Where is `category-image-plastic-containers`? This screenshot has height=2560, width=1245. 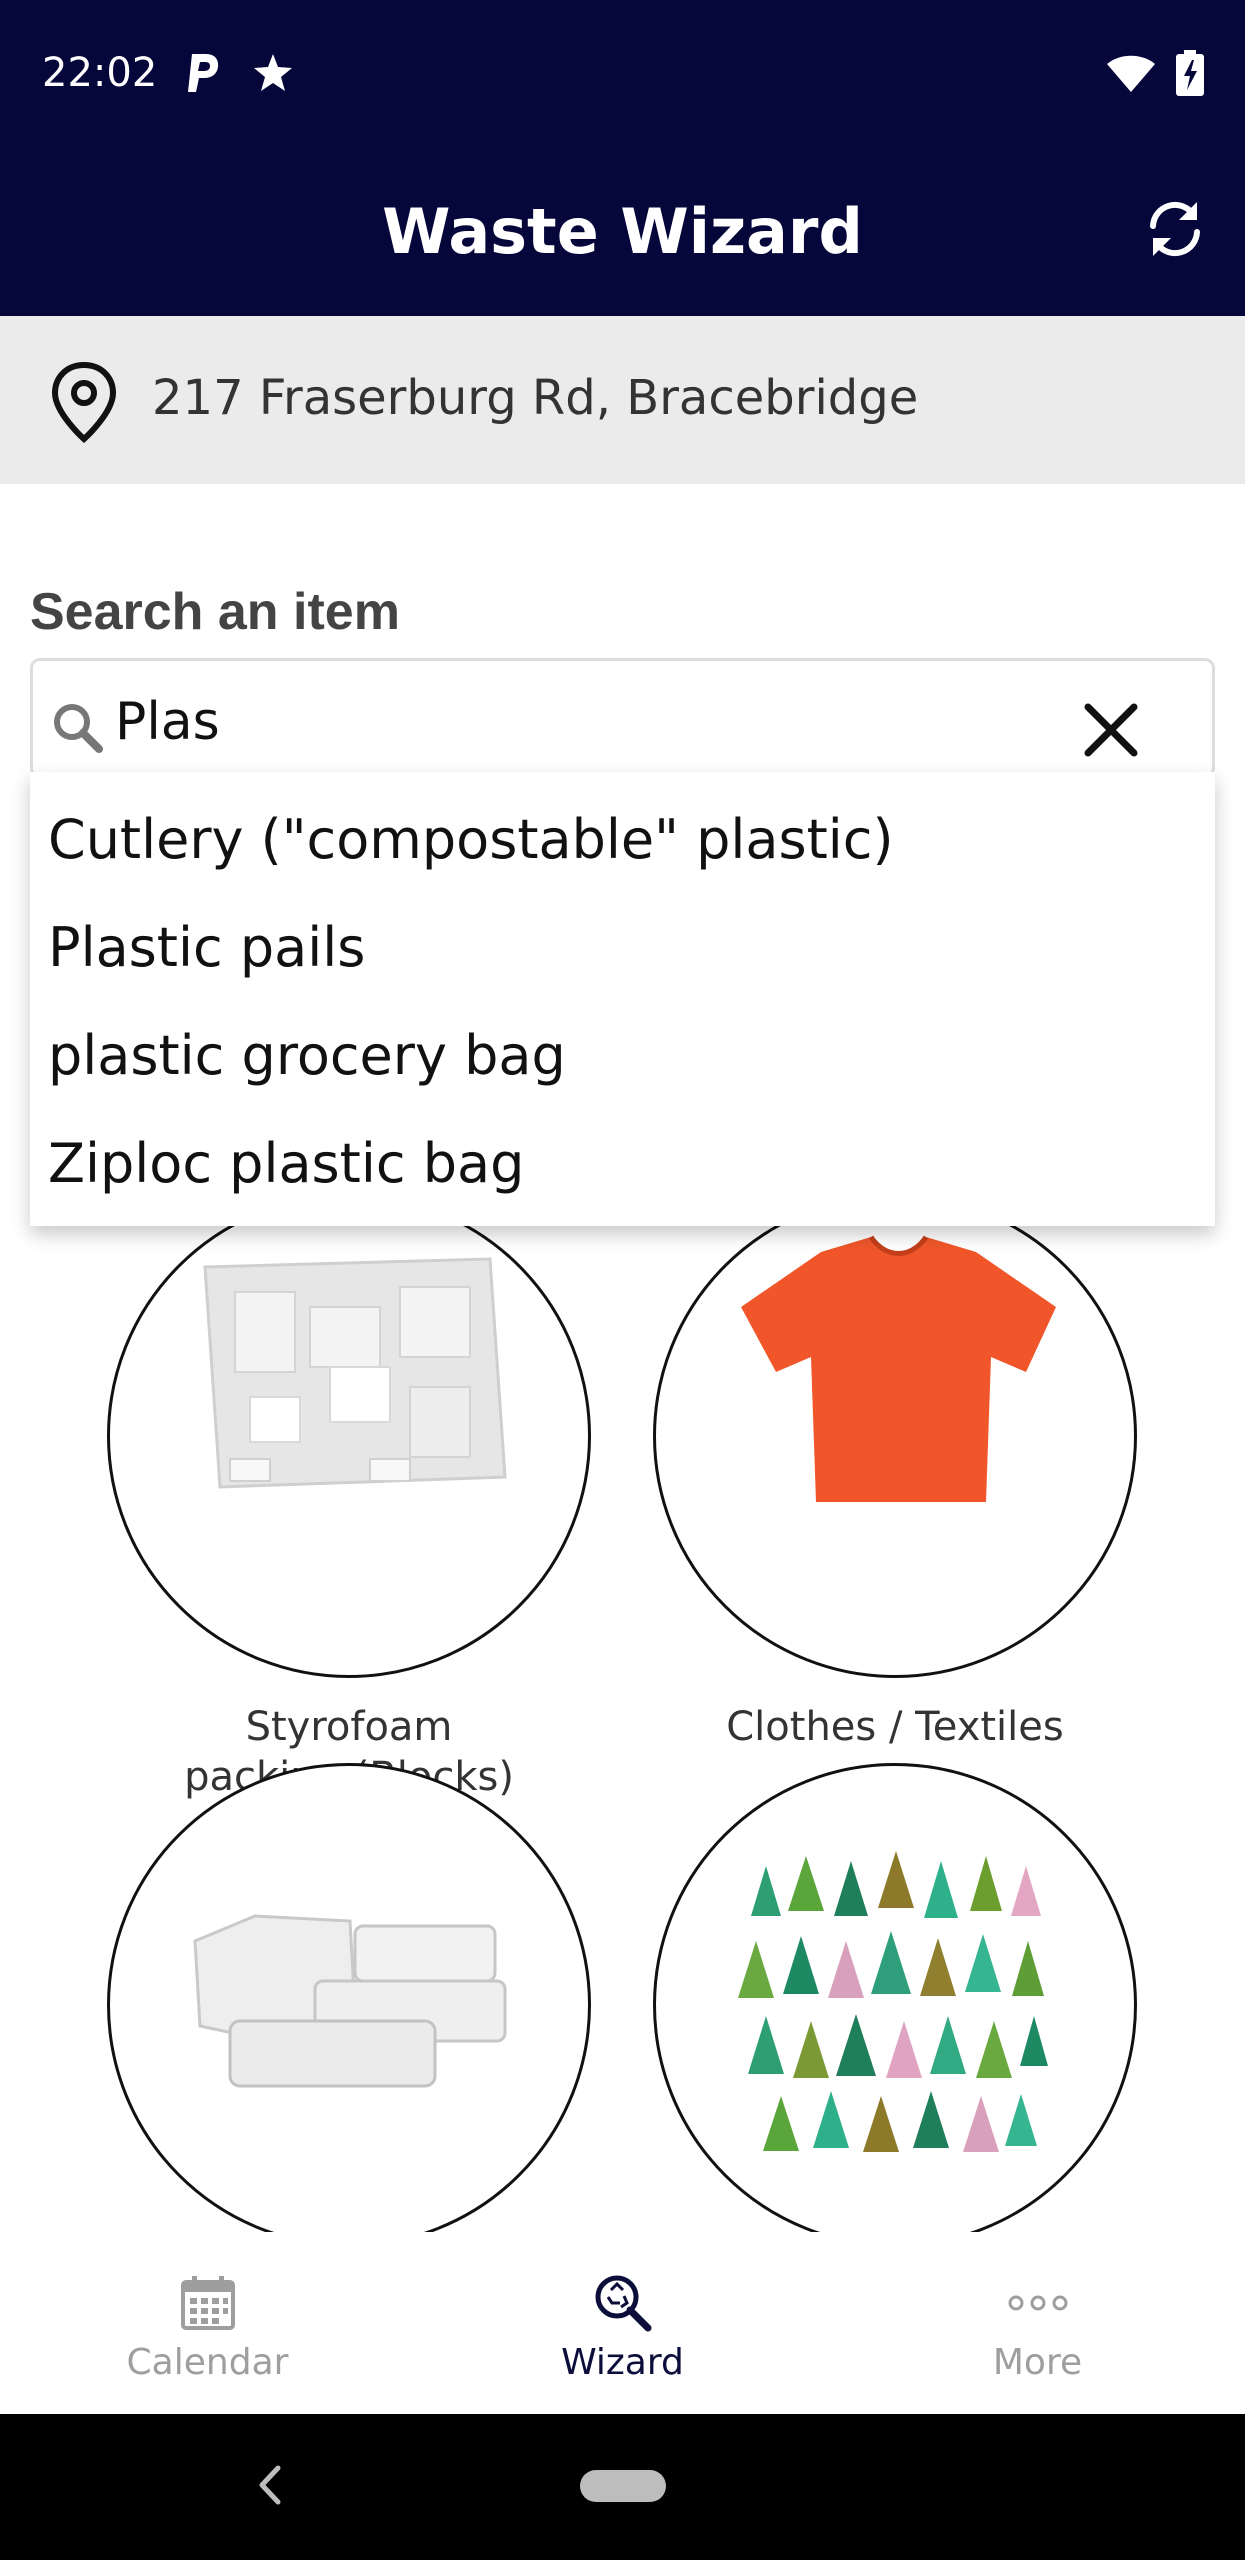 category-image-plastic-containers is located at coordinates (349, 1997).